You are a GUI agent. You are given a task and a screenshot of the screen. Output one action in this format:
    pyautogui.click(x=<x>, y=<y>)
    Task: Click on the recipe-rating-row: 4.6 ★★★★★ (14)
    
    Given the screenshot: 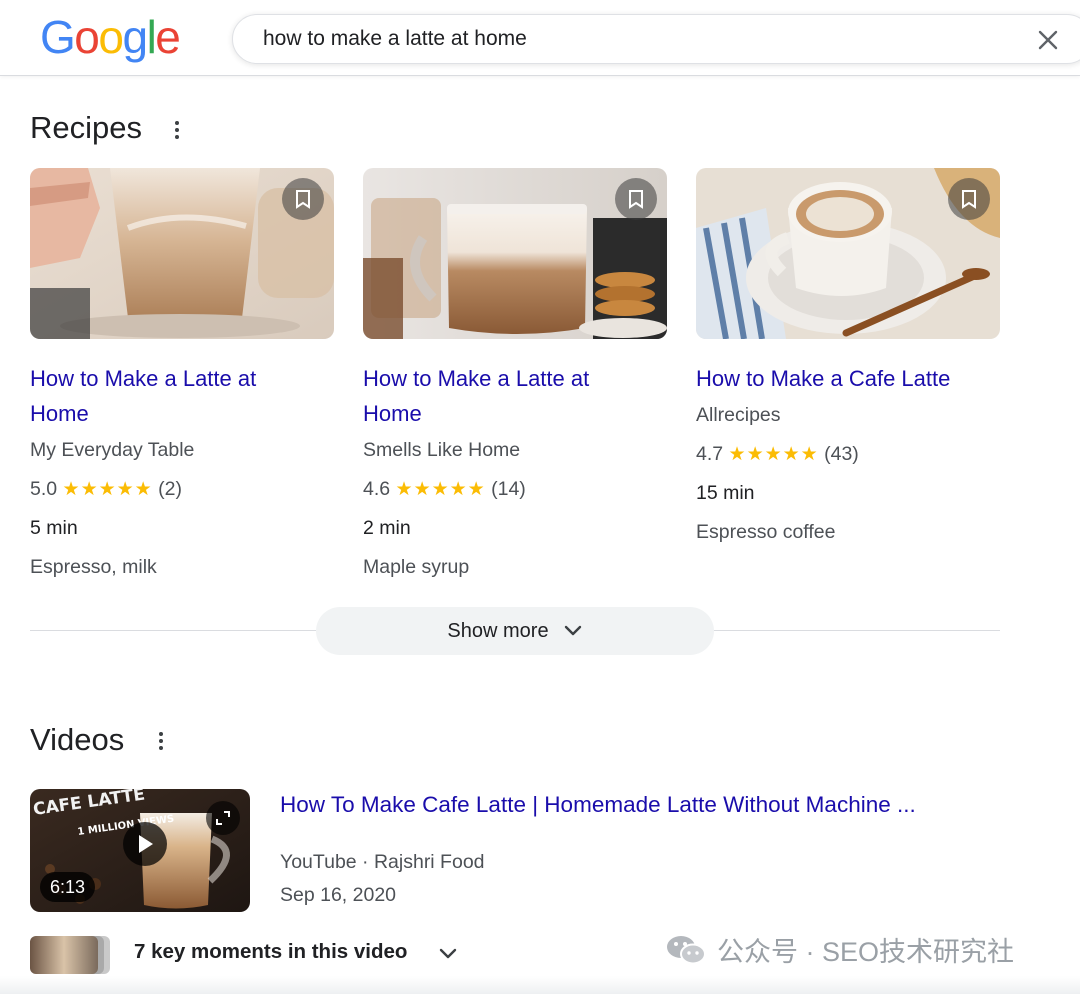 What is the action you would take?
    pyautogui.click(x=515, y=489)
    